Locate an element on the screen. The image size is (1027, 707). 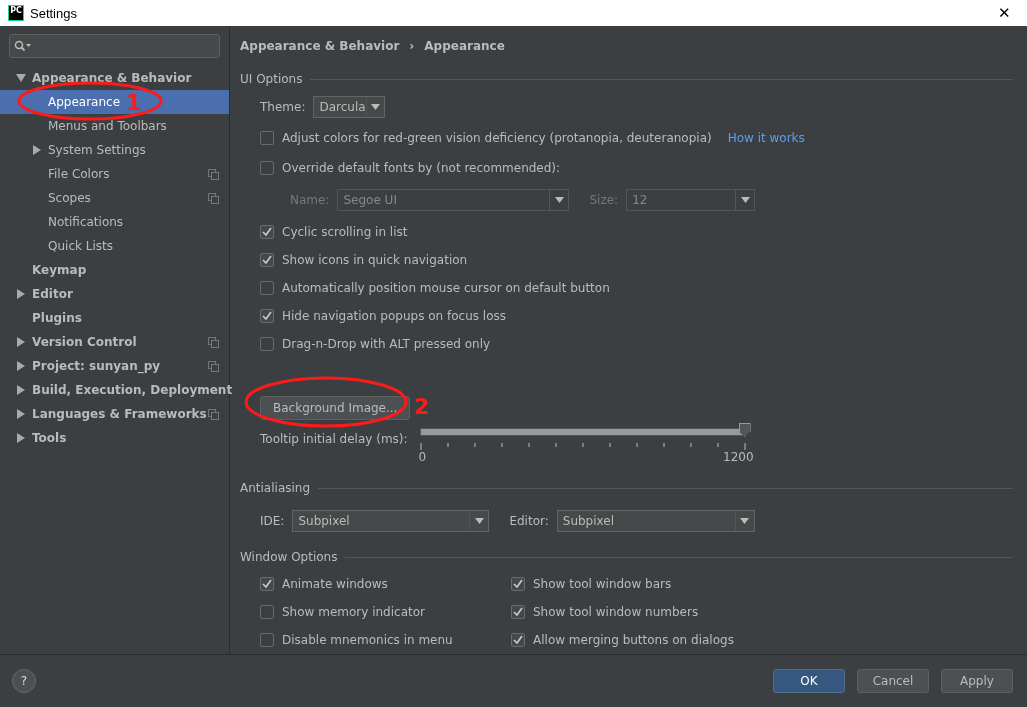
sidebar-item: Tools is located at coordinates (114, 438).